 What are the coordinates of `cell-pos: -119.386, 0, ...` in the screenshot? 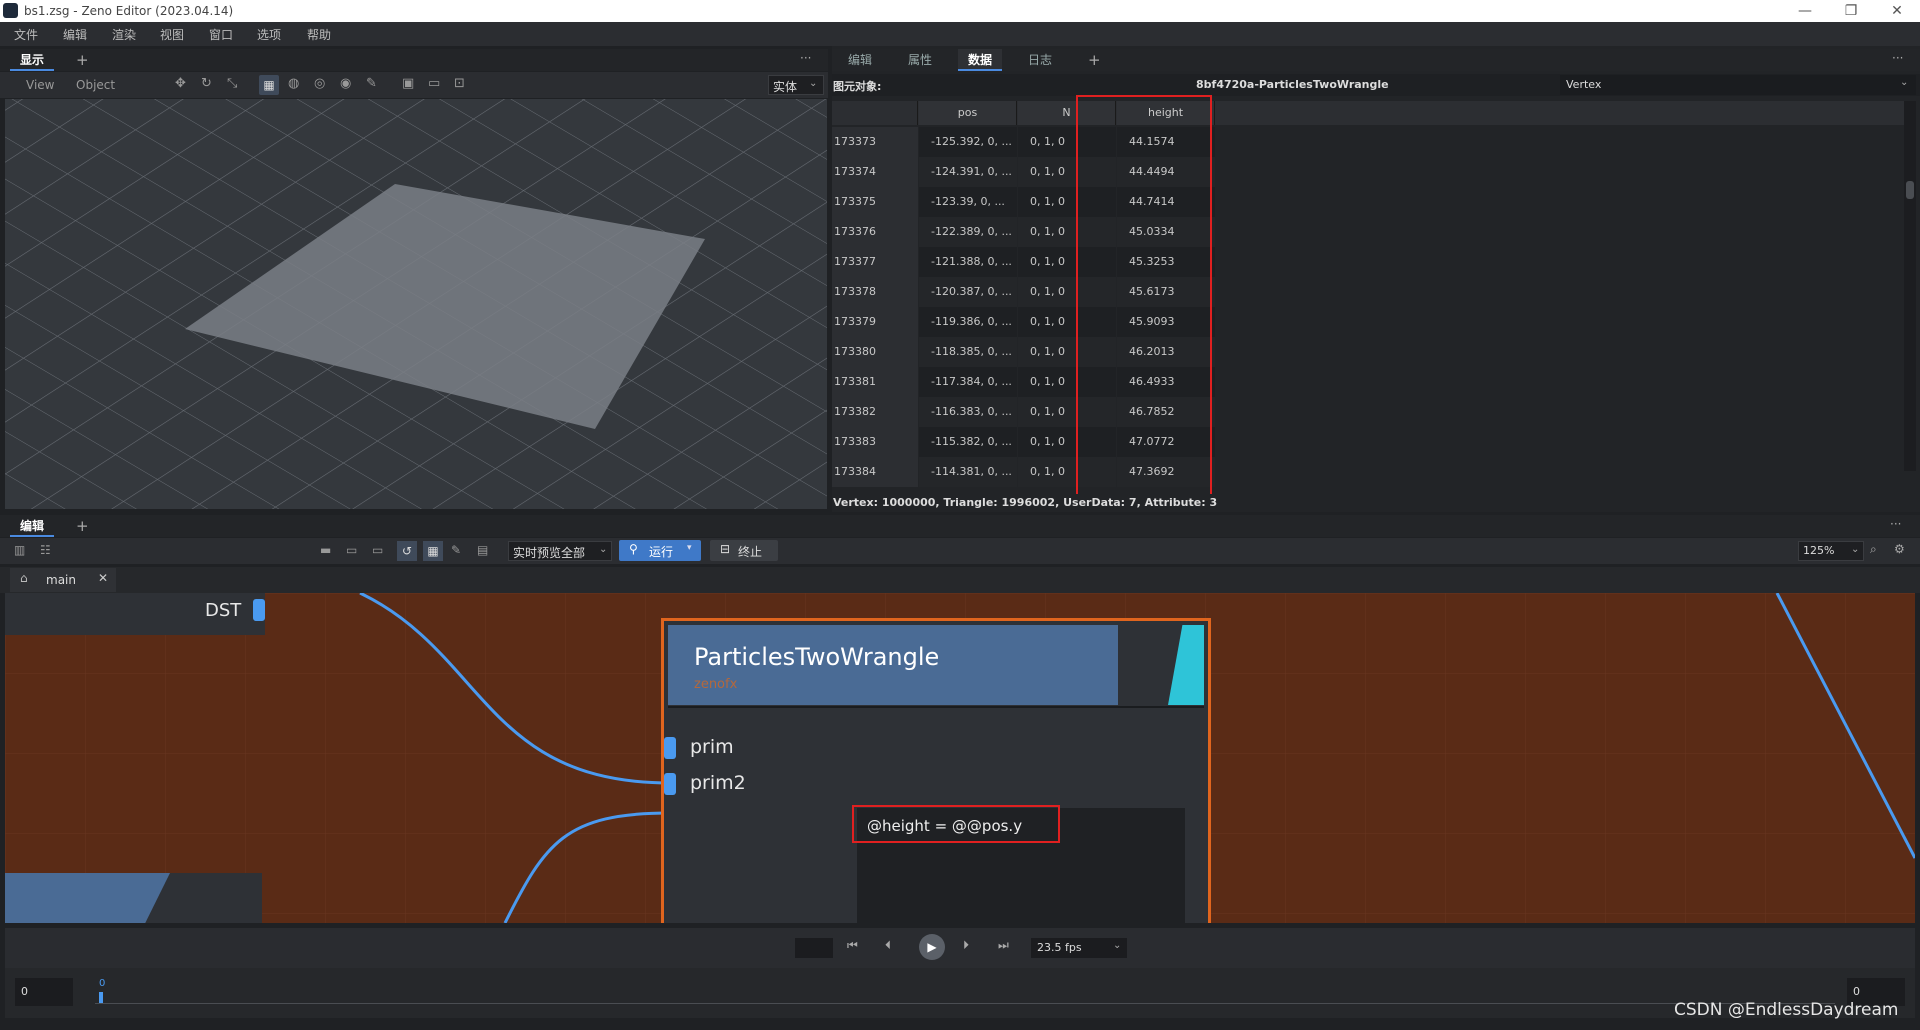 It's located at (968, 322).